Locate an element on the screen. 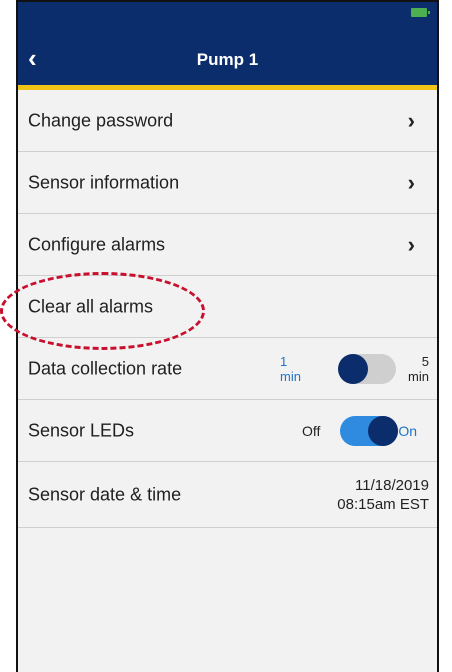 The height and width of the screenshot is (672, 452). sensor-time: 08:15am EST is located at coordinates (383, 504).